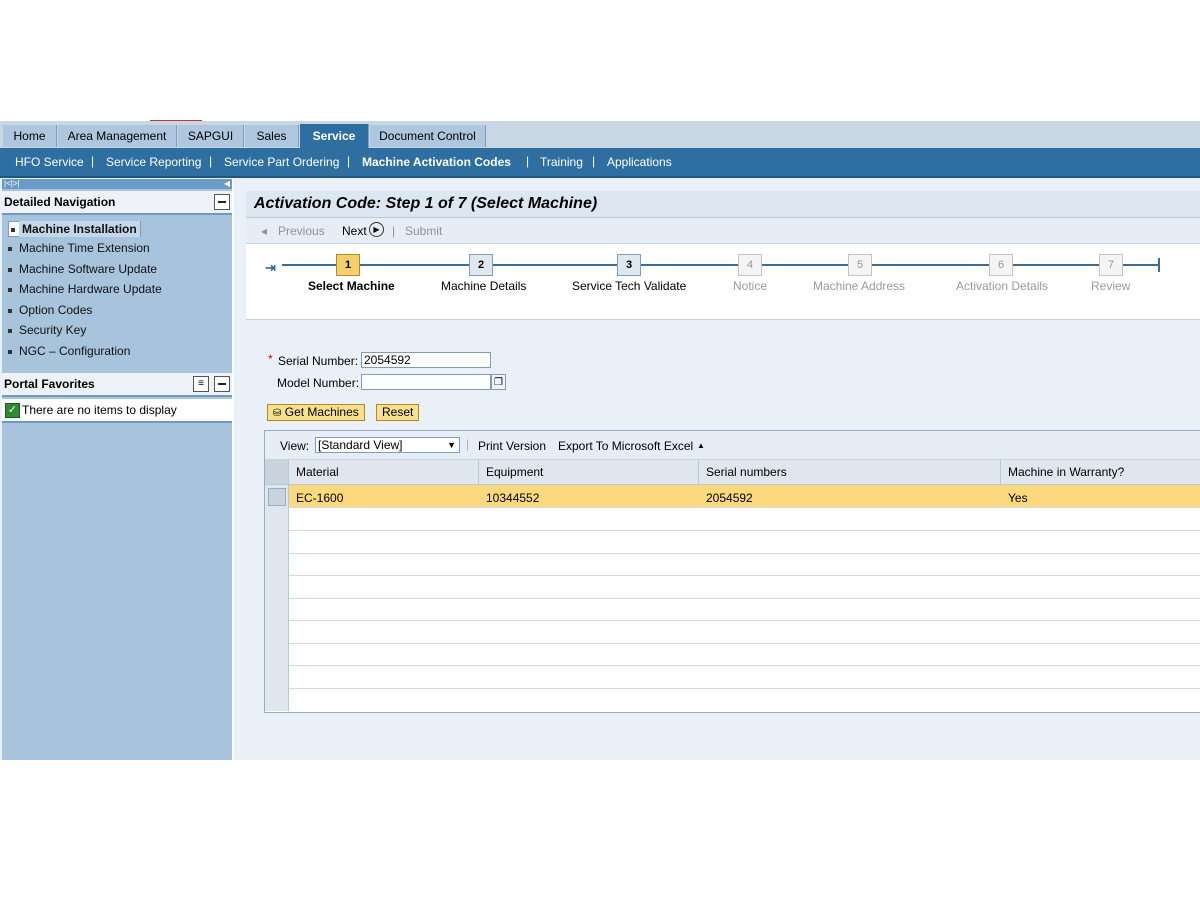  What do you see at coordinates (436, 162) in the screenshot?
I see `subnav-machine-activation-codes: Machine Activation Codes` at bounding box center [436, 162].